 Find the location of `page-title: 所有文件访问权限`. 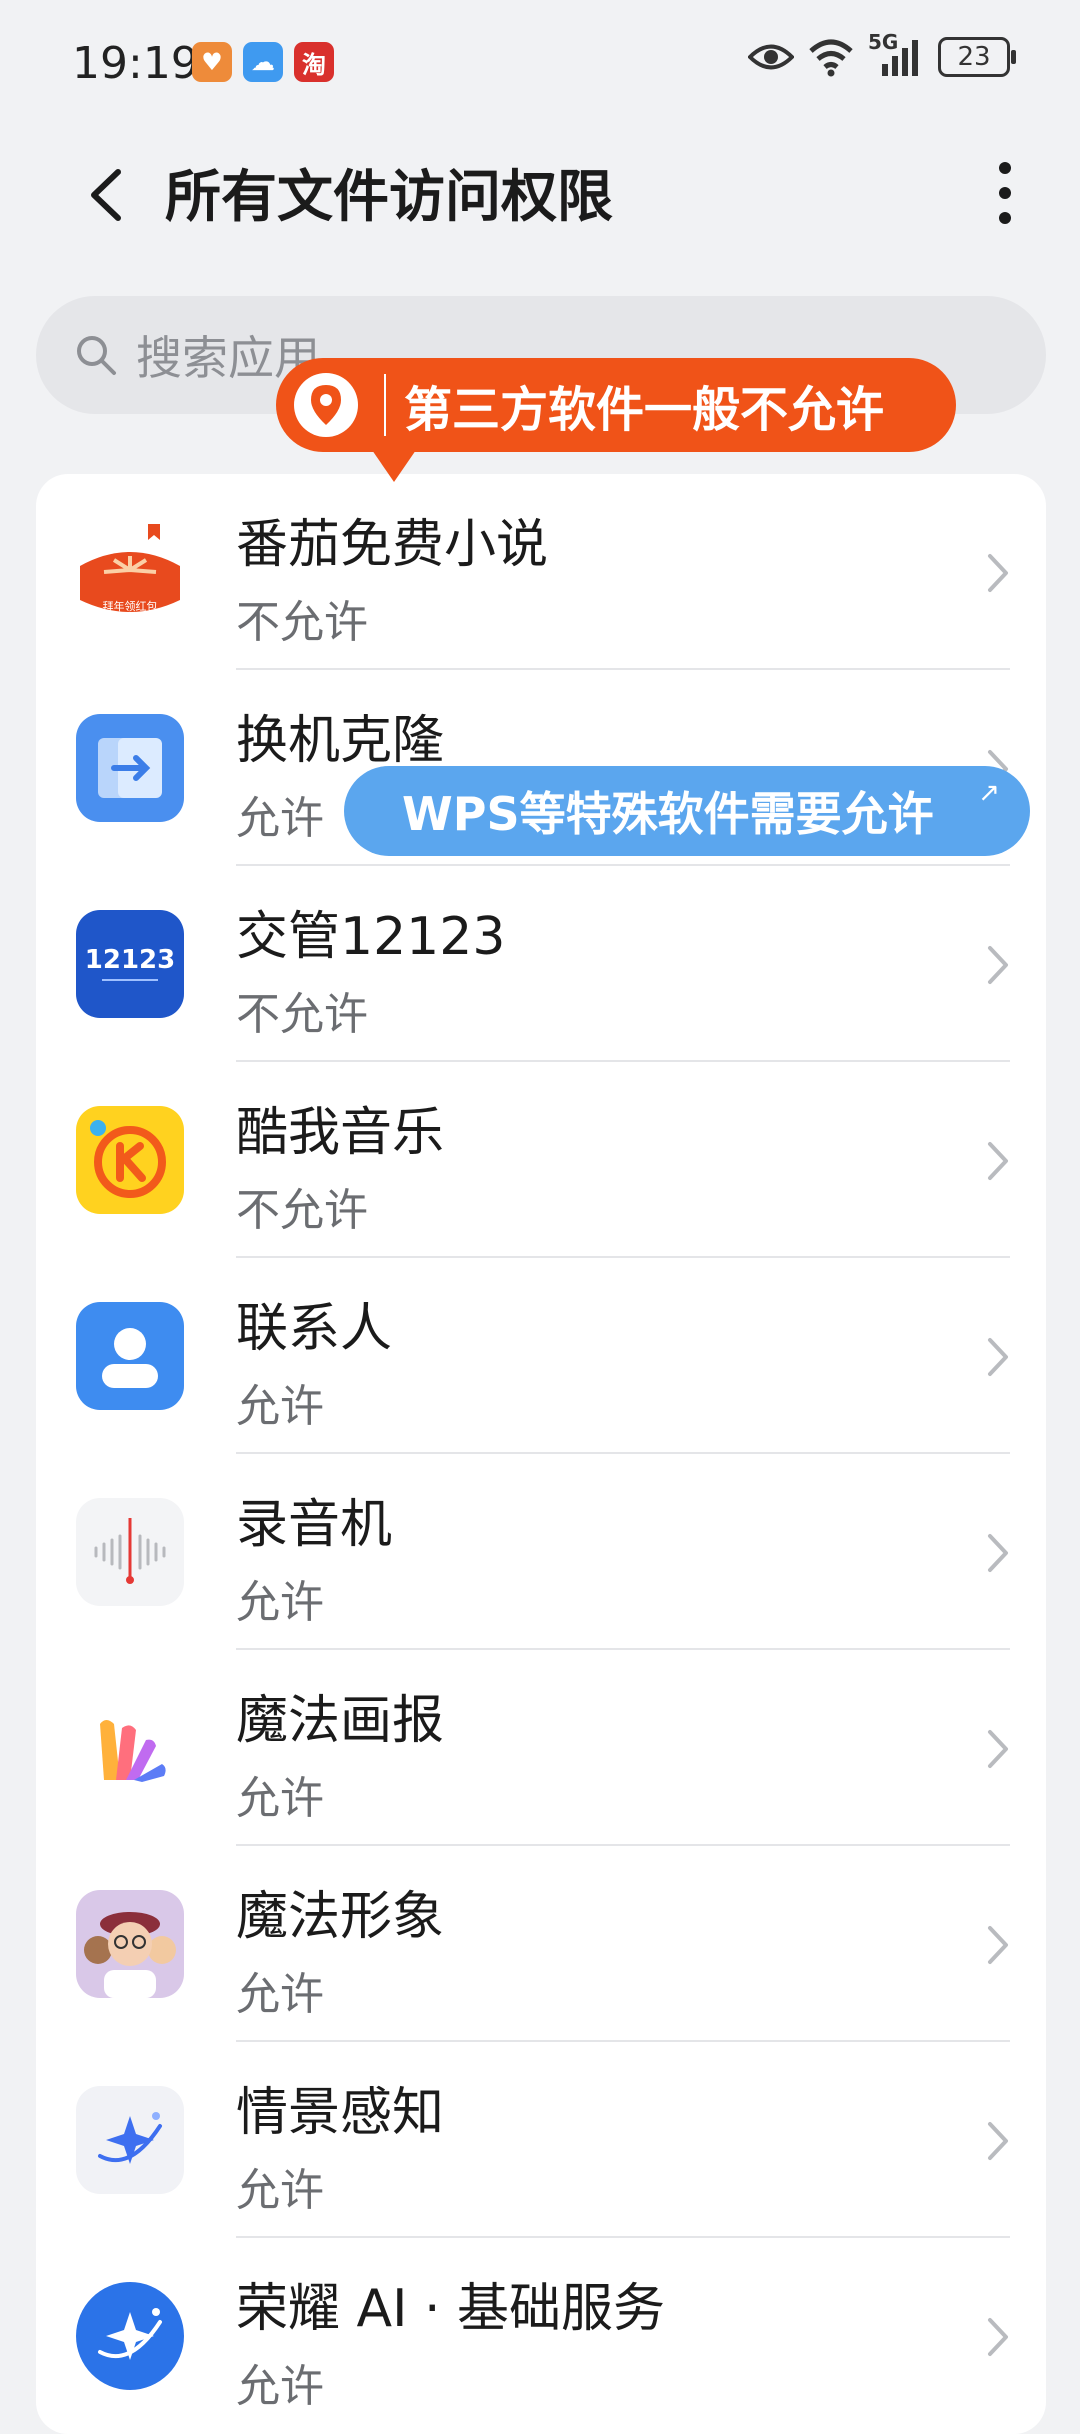

page-title: 所有文件访问权限 is located at coordinates (389, 197).